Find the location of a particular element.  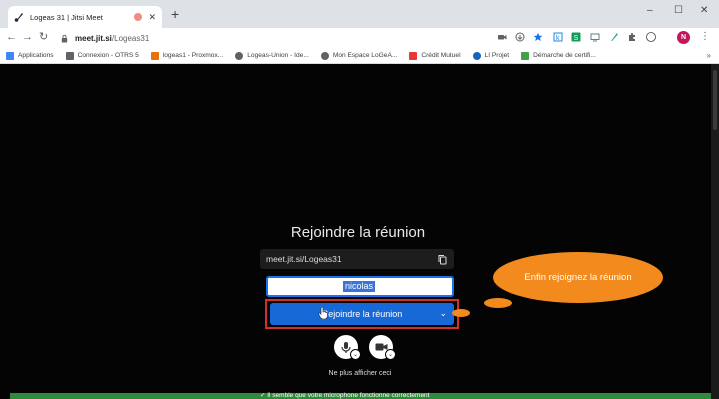

annotation-bubble: Enfin rejoignez la réunion is located at coordinates (578, 277).